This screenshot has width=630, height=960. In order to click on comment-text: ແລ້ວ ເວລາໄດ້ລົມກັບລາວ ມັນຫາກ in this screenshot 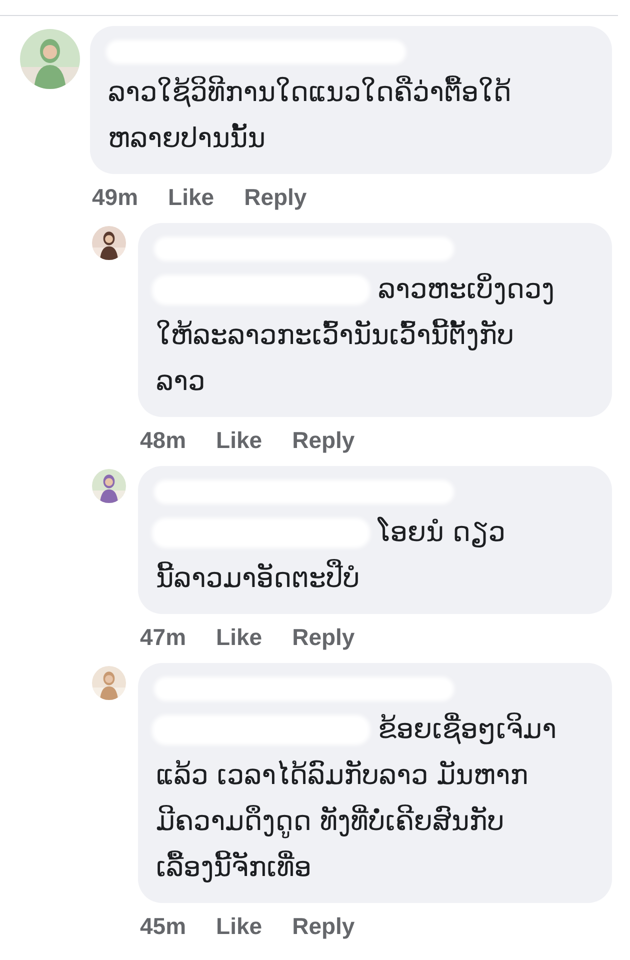, I will do `click(342, 776)`.